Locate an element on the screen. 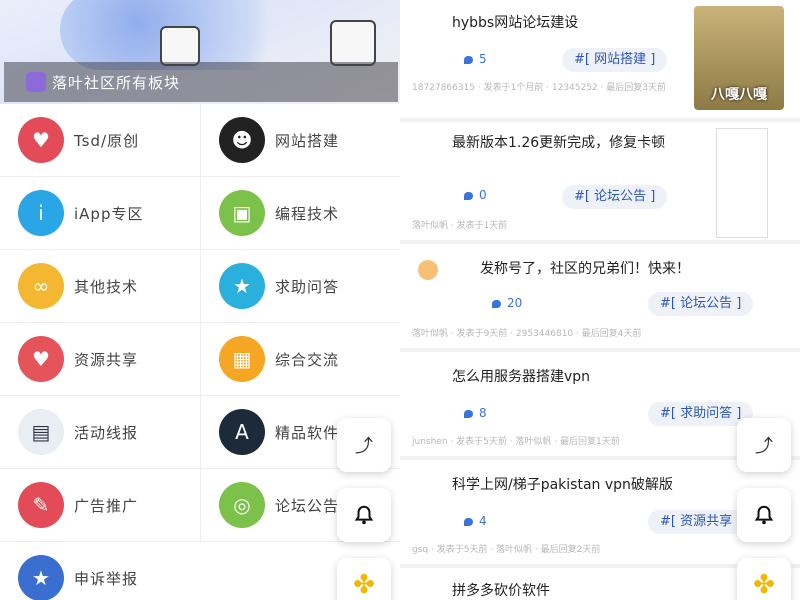 Image resolution: width=800 pixels, height=600 pixels. post-title: hybbs网站论坛建设 is located at coordinates (577, 23).